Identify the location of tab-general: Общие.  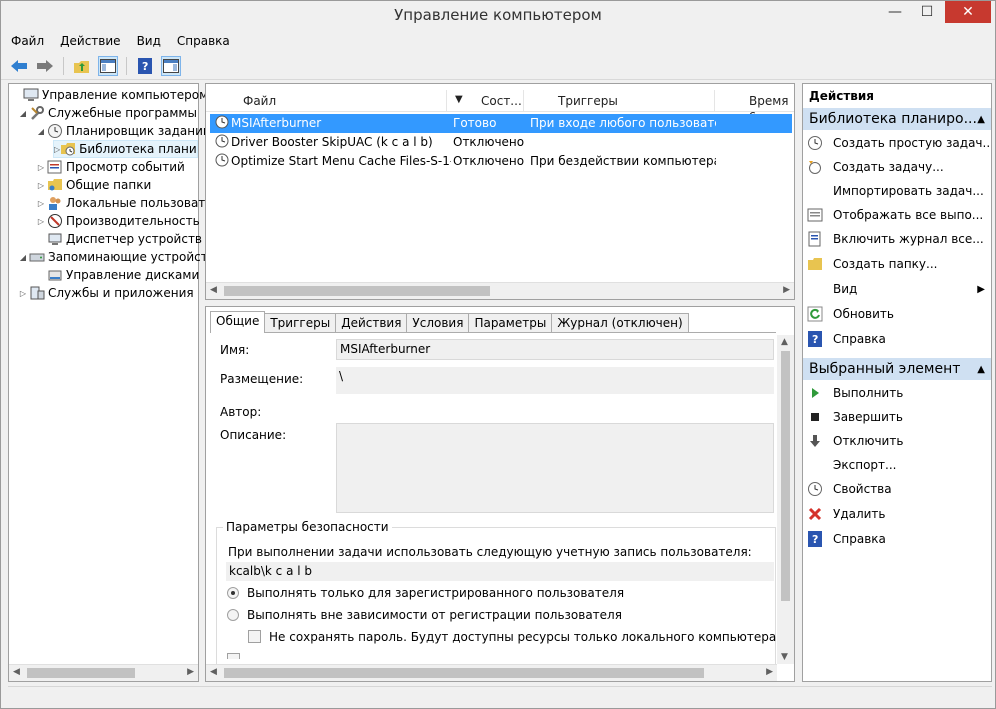
(238, 322).